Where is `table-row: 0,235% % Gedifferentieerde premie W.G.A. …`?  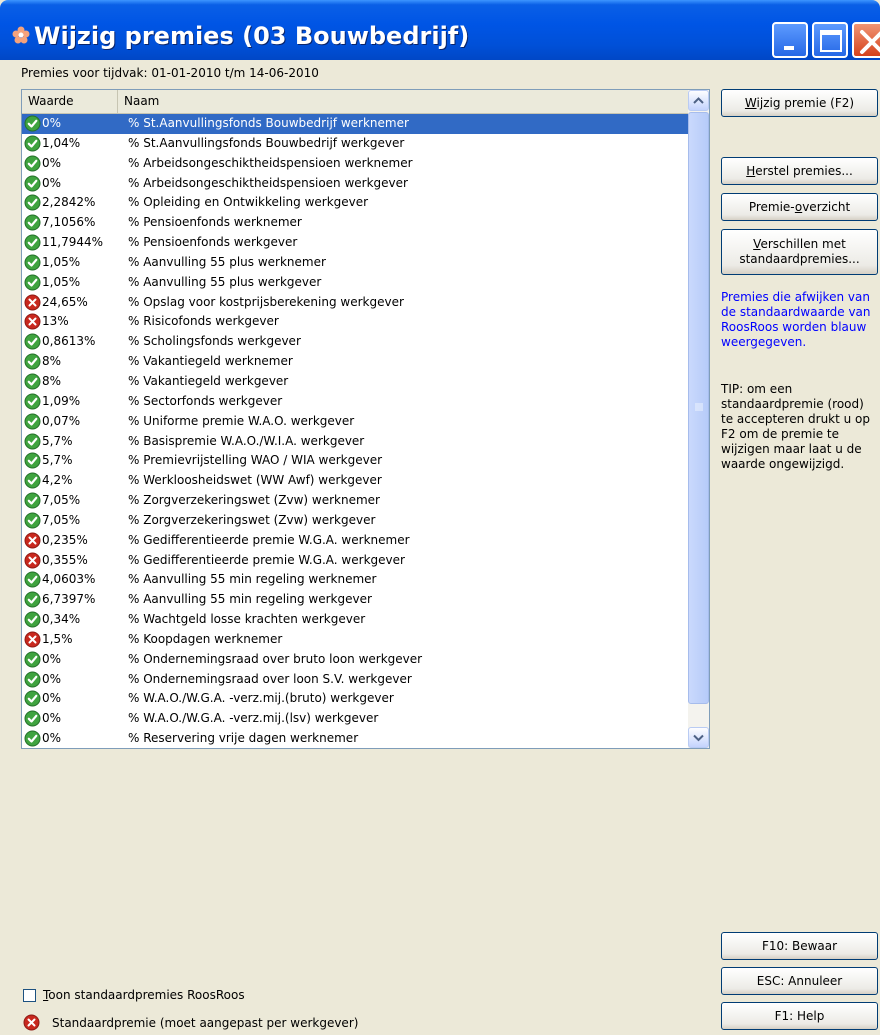
table-row: 0,235% % Gedifferentieerde premie W.G.A. … is located at coordinates (355, 541).